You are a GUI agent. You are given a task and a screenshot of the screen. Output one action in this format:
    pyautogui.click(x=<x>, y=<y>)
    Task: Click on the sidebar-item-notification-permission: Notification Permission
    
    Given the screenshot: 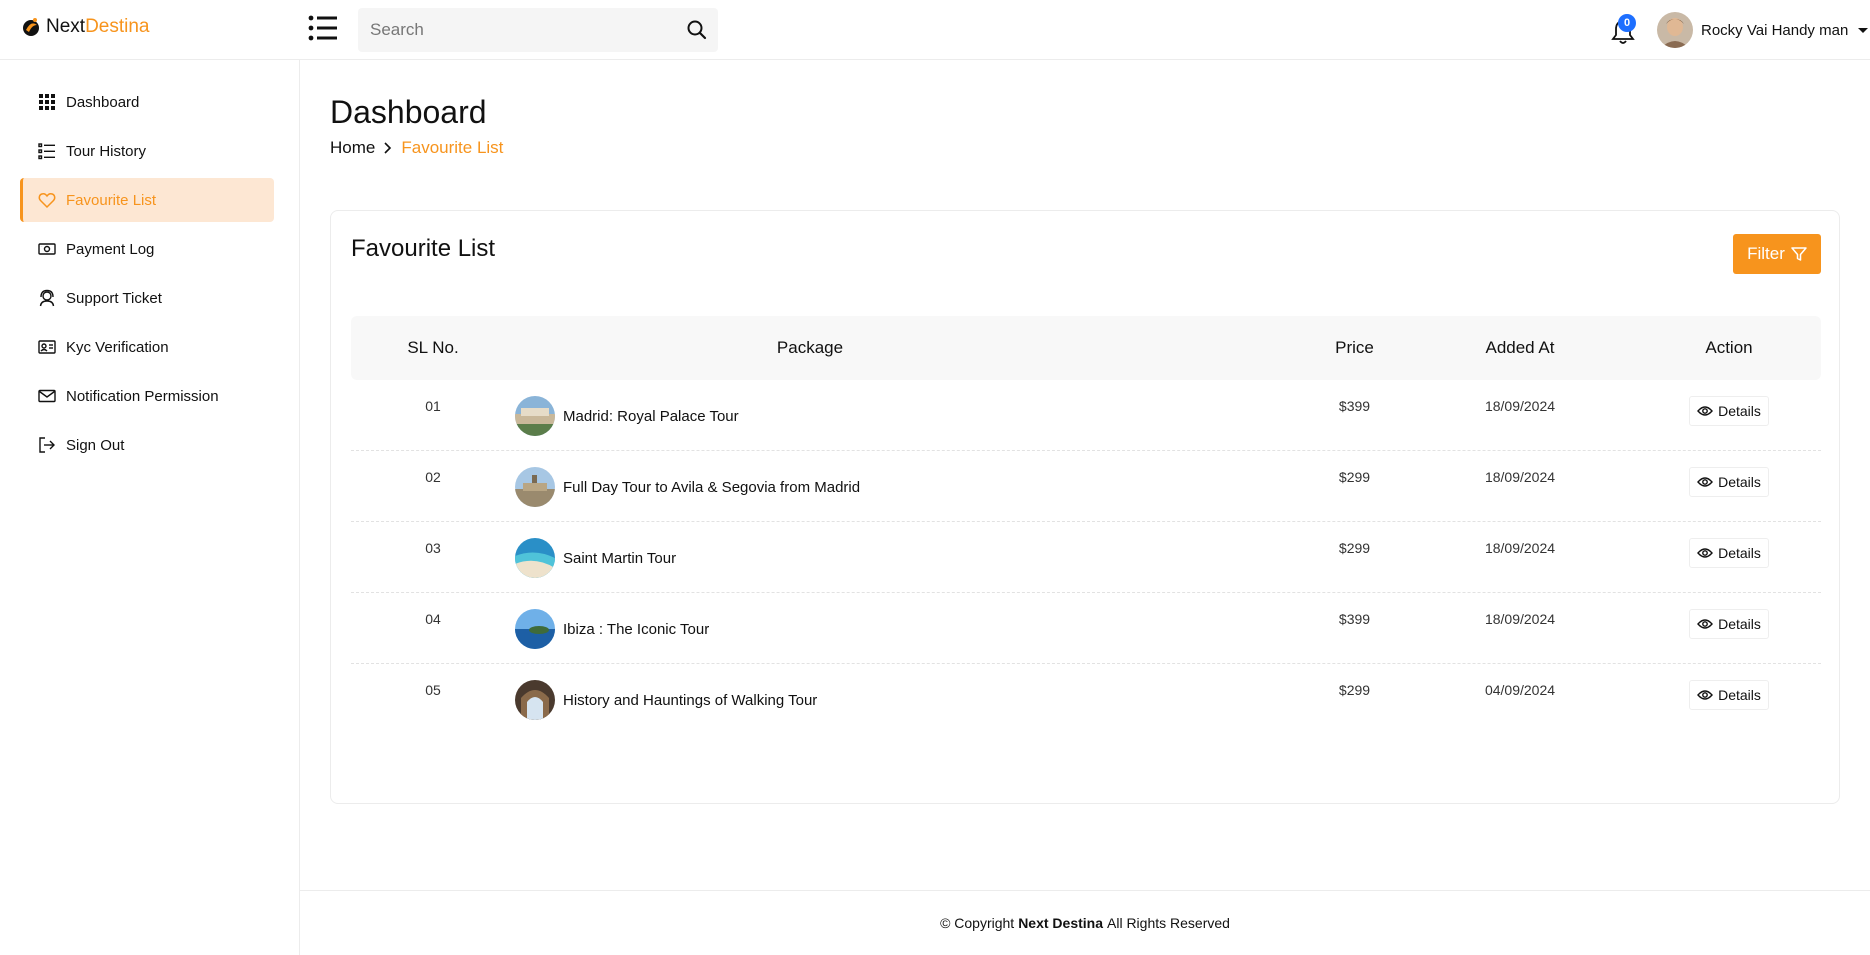 What is the action you would take?
    pyautogui.click(x=147, y=396)
    